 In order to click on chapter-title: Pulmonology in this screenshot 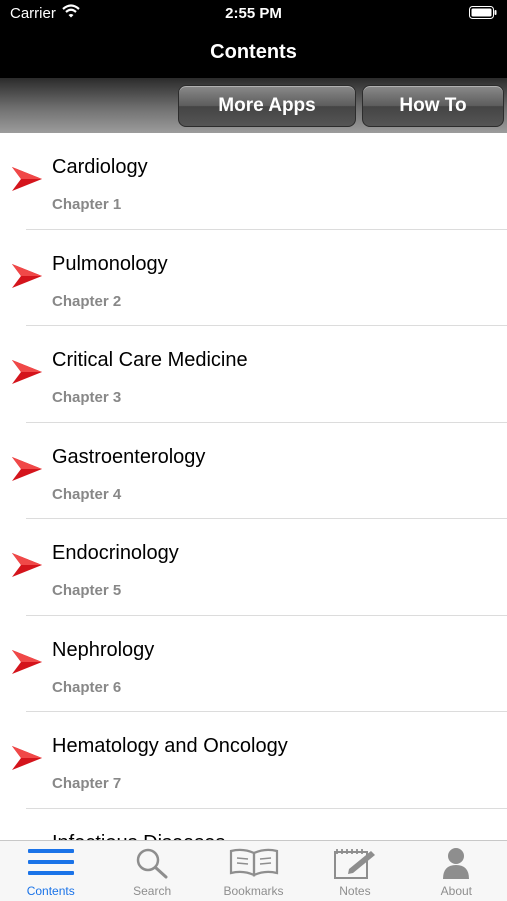, I will do `click(110, 263)`.